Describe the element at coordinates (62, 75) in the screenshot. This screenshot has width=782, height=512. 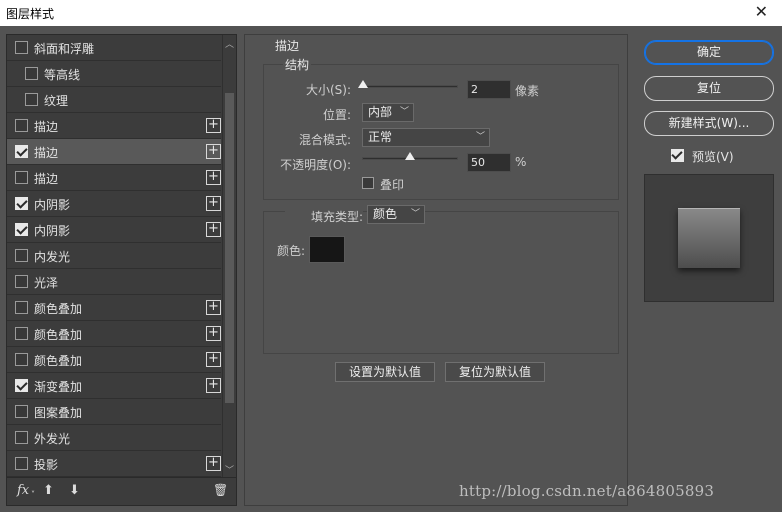
I see `style-item-label: 等高线` at that location.